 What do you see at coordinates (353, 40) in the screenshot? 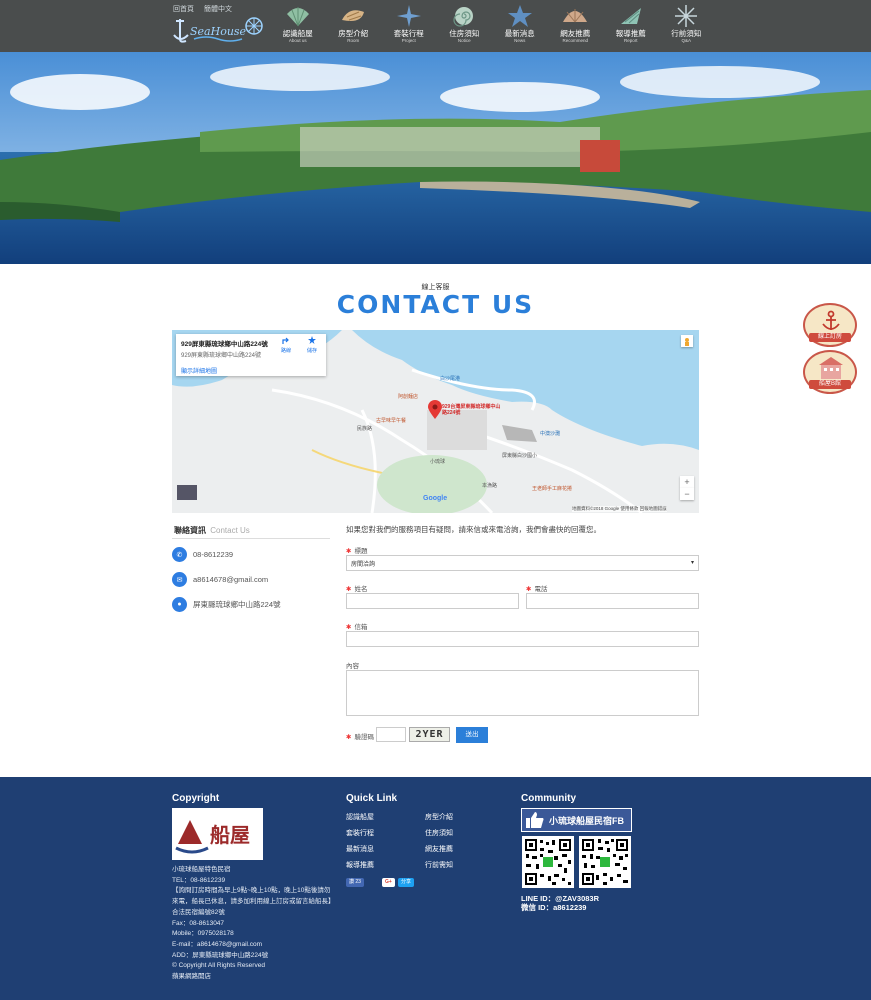
I see `nav-sublabel: Room` at bounding box center [353, 40].